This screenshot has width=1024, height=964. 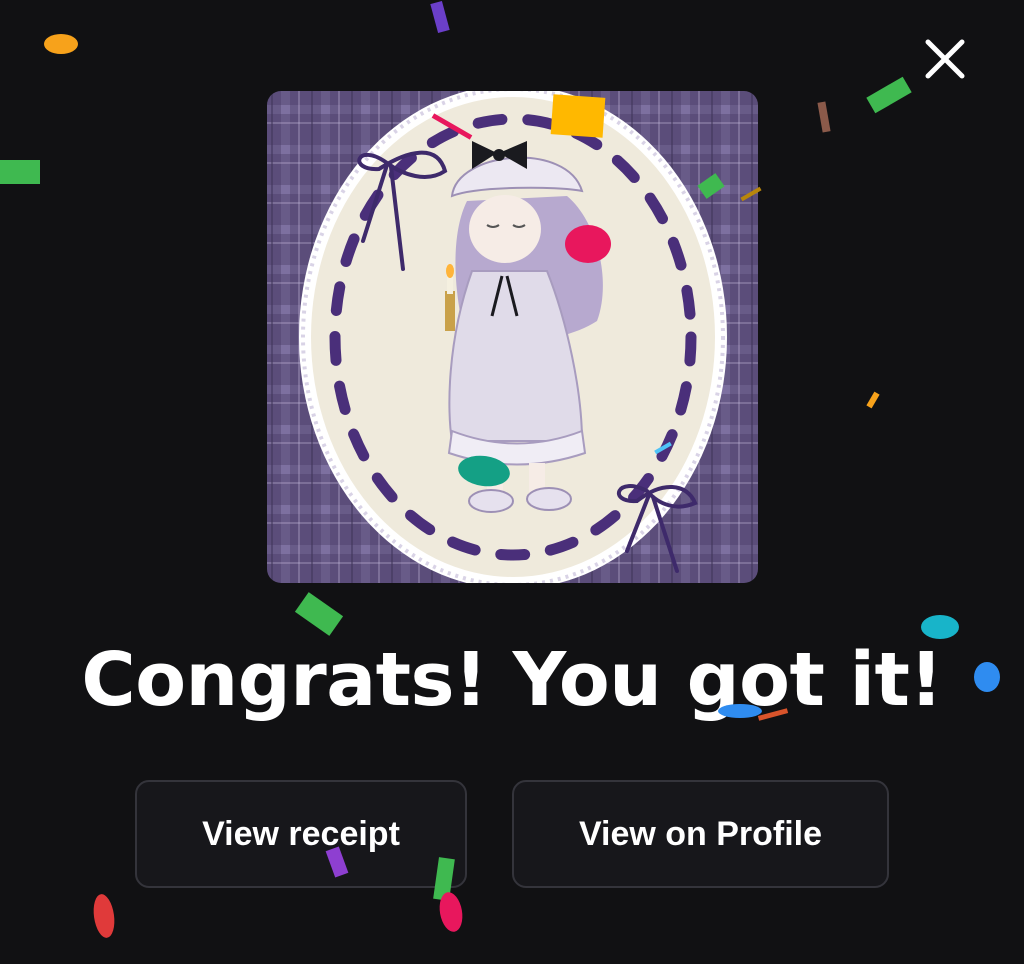 I want to click on close-button, so click(x=944, y=60).